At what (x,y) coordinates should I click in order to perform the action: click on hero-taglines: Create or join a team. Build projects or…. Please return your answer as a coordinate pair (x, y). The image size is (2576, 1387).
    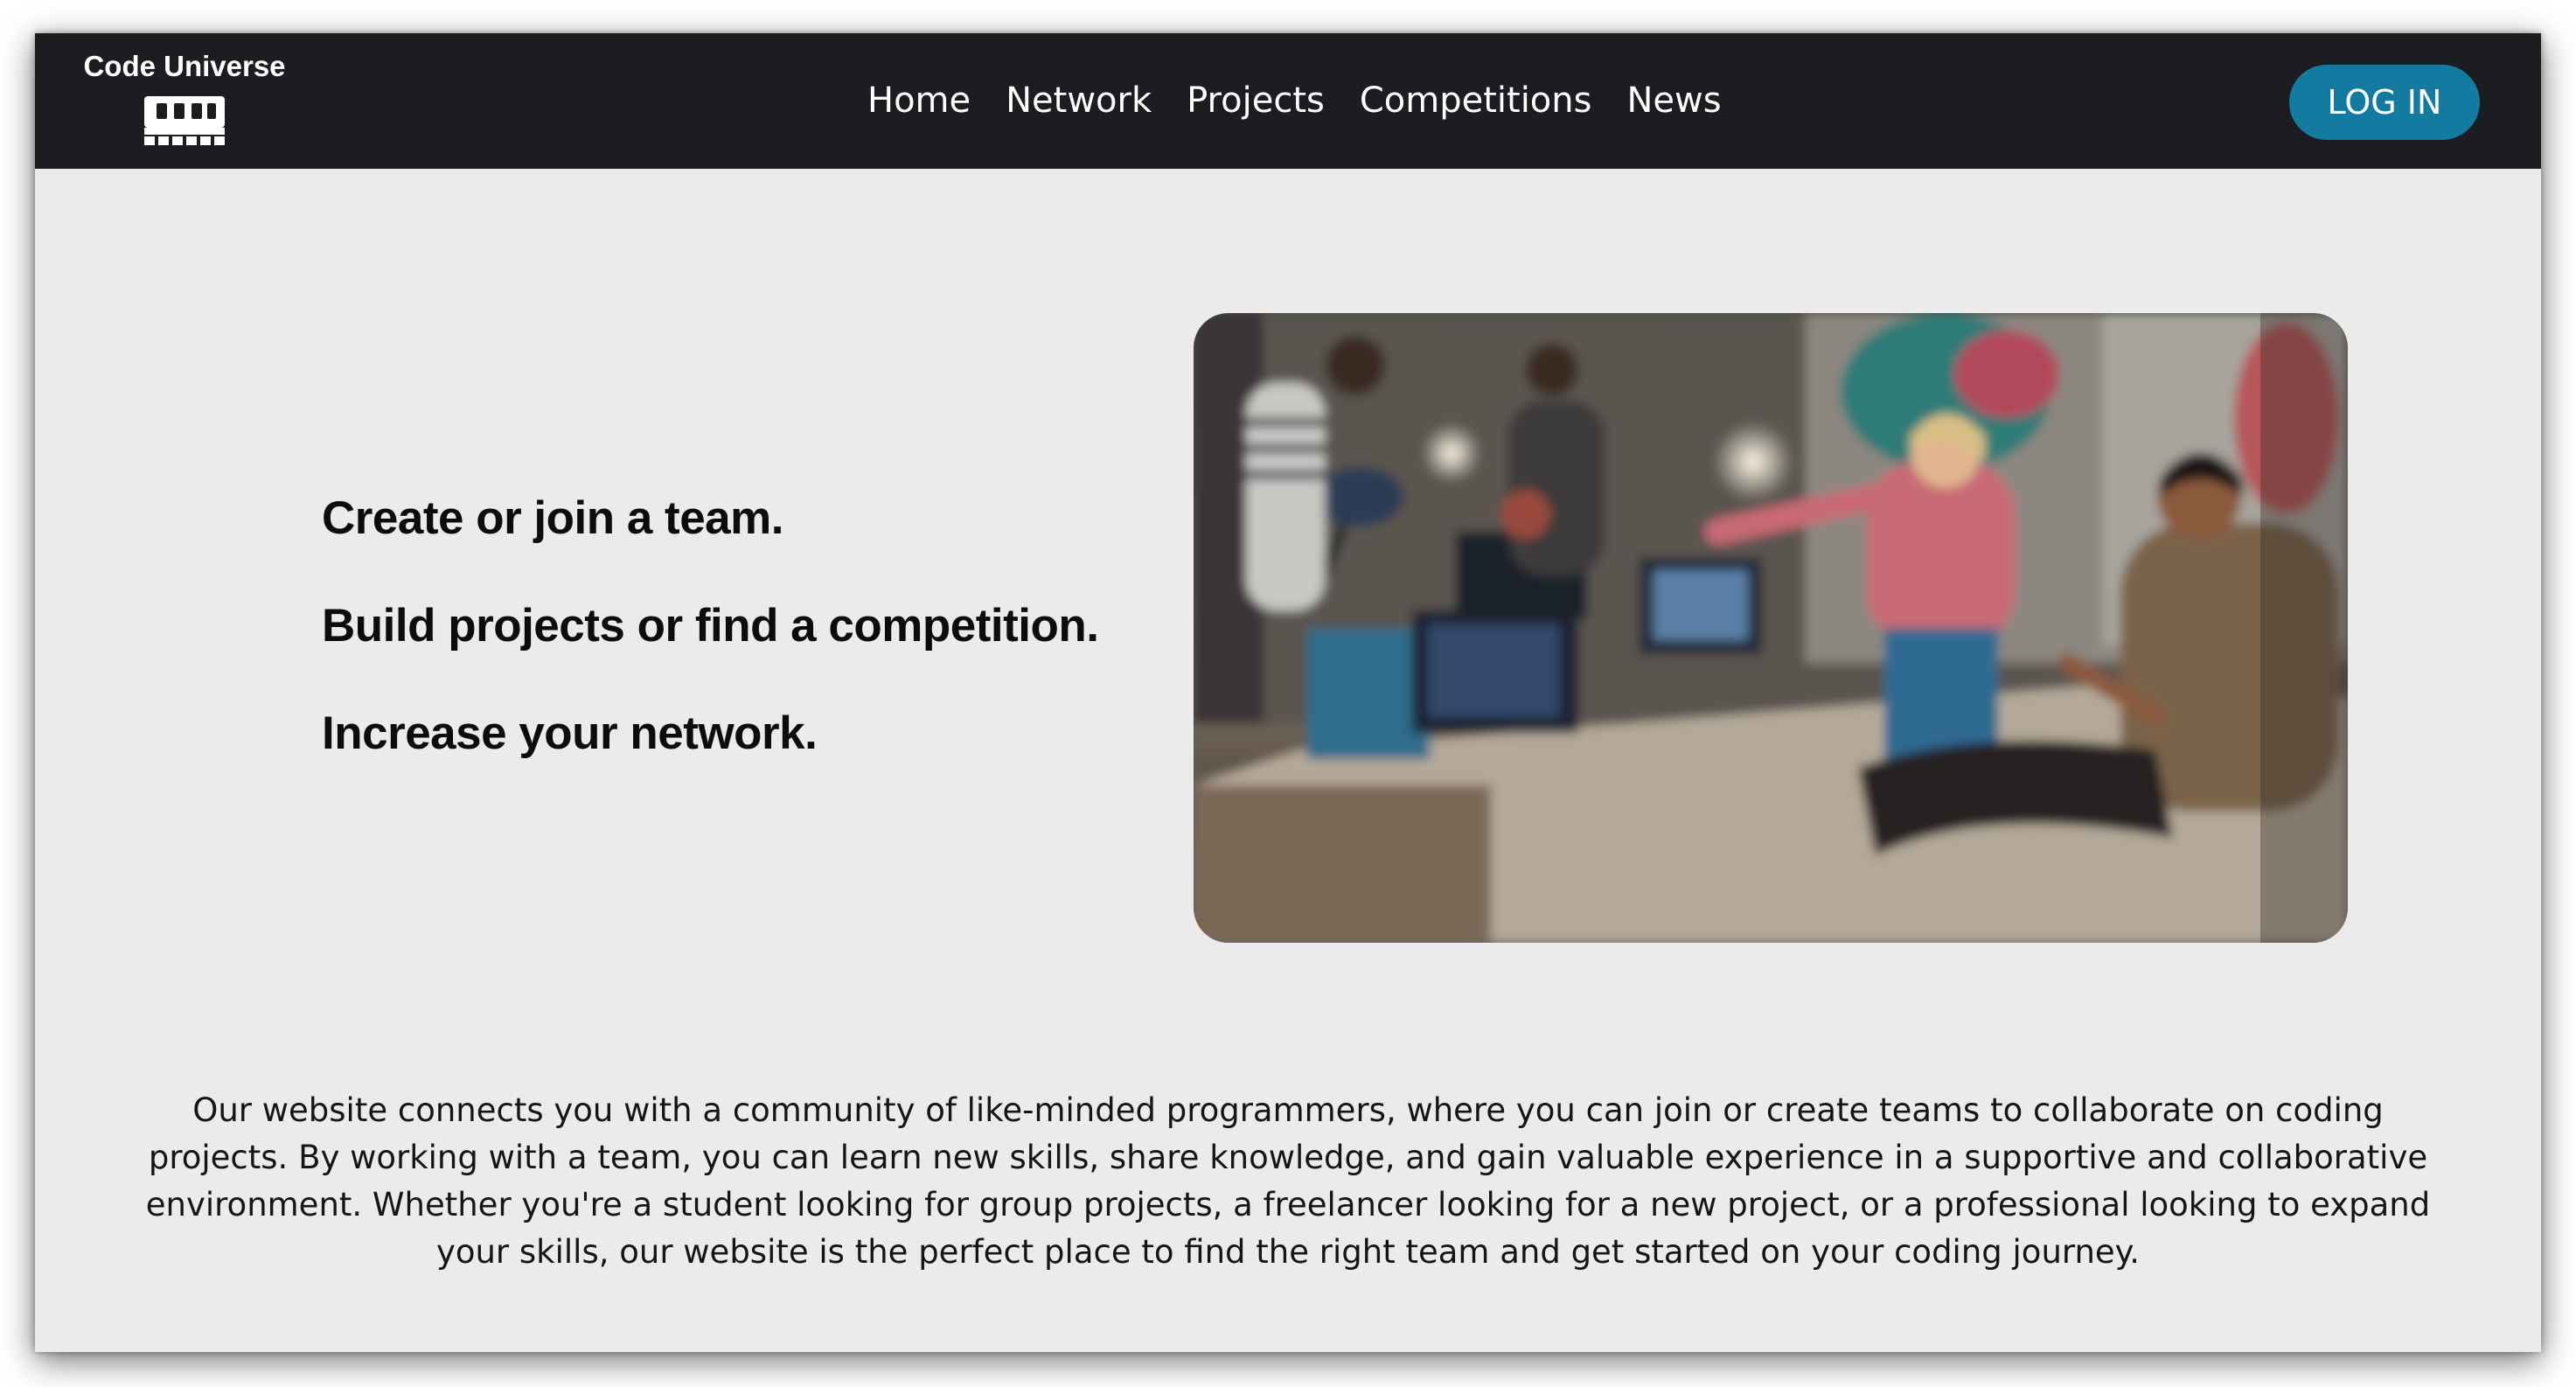
    Looking at the image, I should click on (724, 626).